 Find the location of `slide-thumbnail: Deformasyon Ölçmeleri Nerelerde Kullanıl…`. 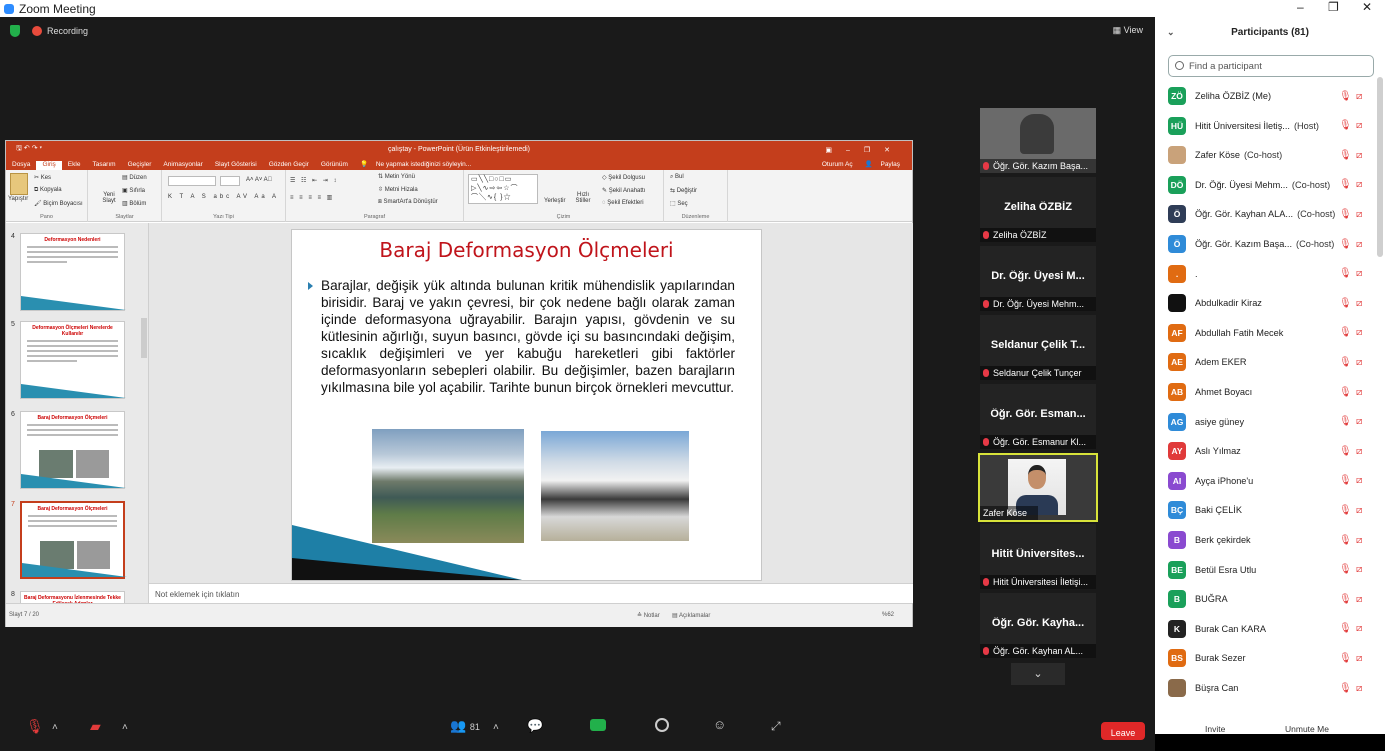

slide-thumbnail: Deformasyon Ölçmeleri Nerelerde Kullanıl… is located at coordinates (73, 360).